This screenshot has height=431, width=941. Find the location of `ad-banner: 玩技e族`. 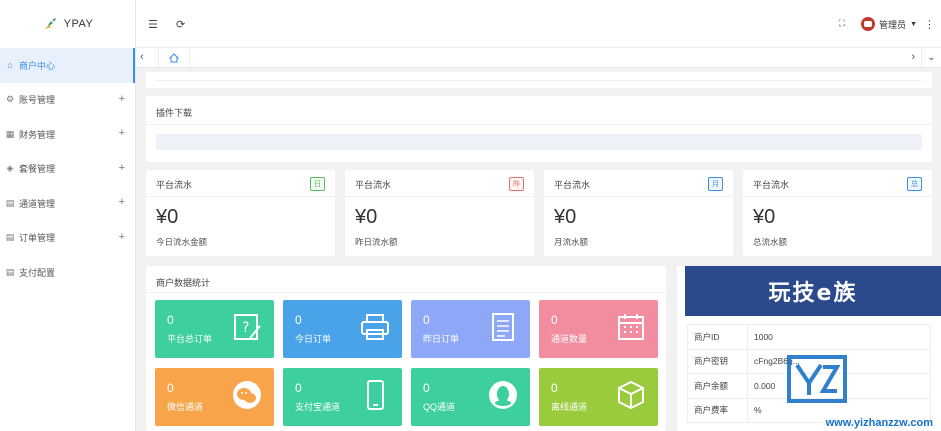

ad-banner: 玩技e族 is located at coordinates (813, 291).